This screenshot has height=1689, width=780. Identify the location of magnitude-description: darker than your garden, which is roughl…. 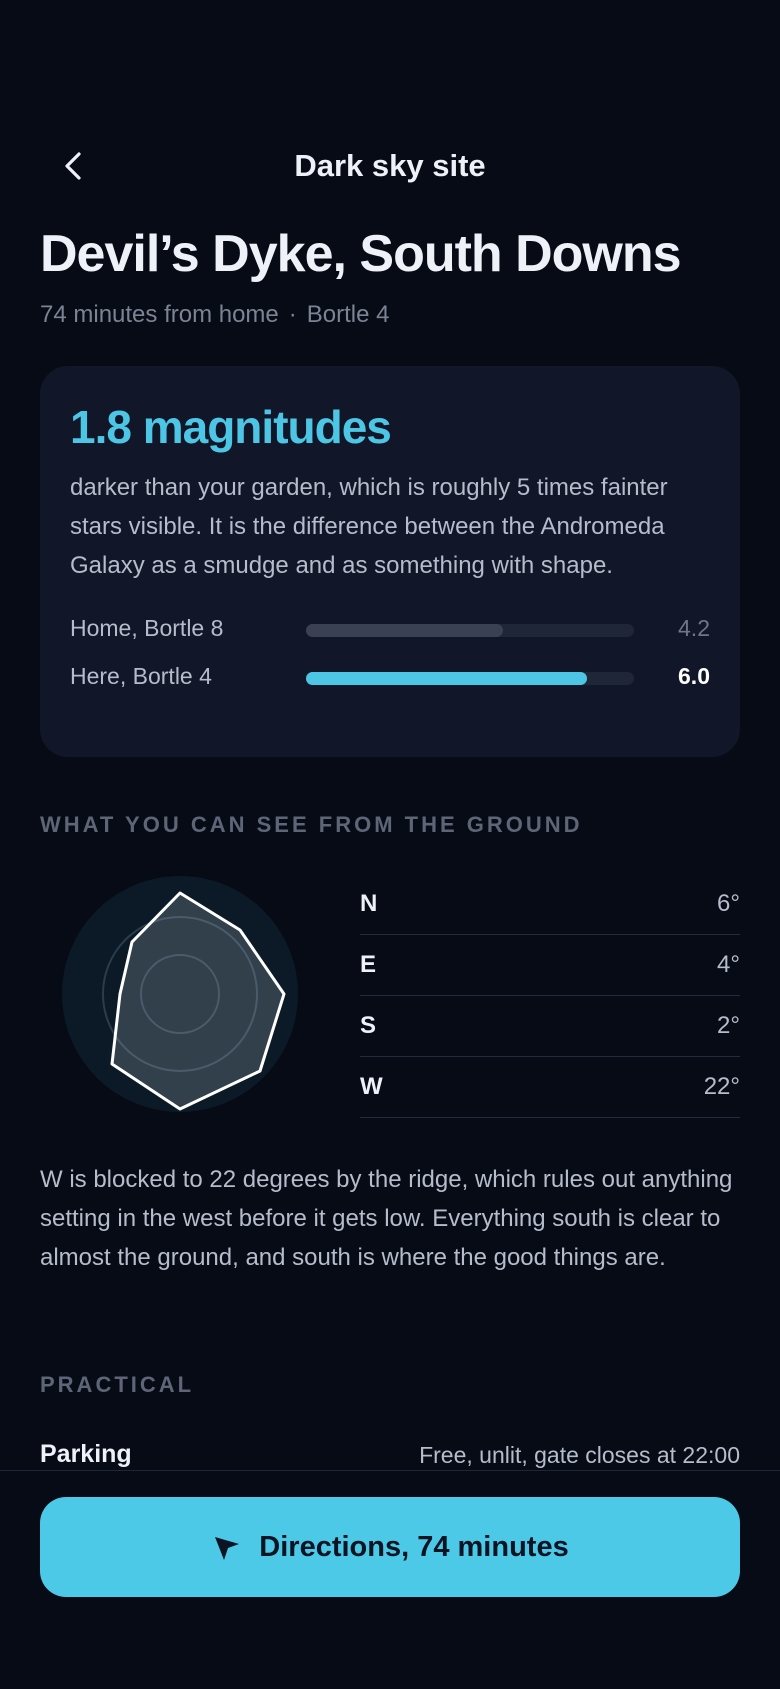
(369, 526).